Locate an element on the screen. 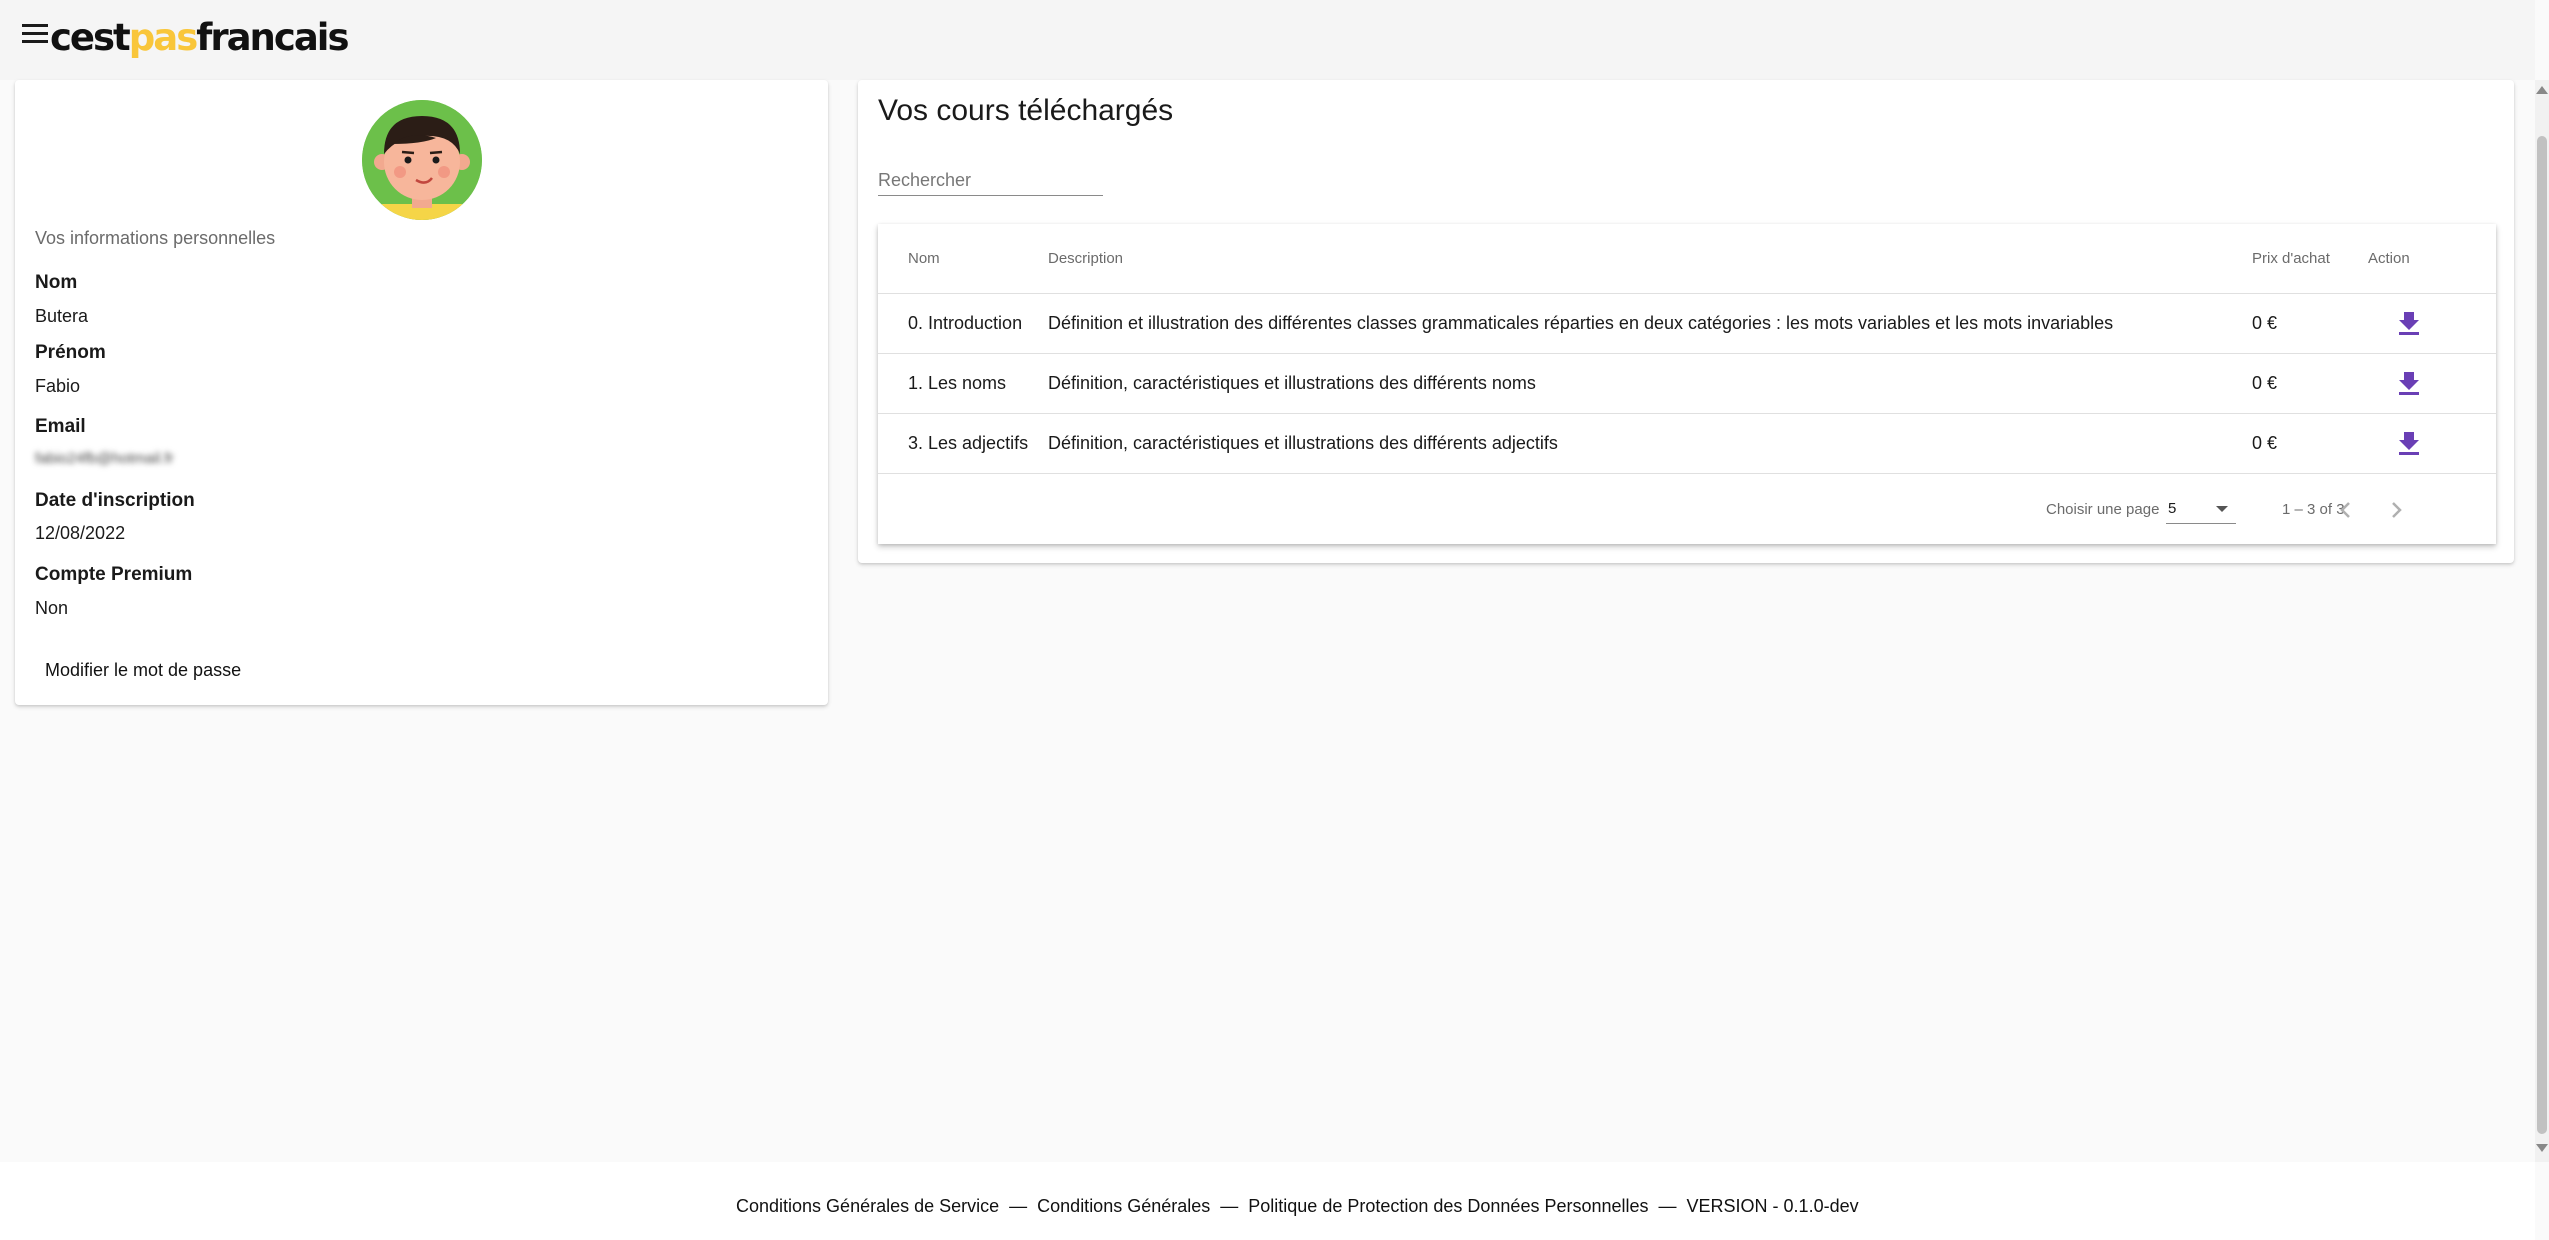 Image resolution: width=2549 pixels, height=1240 pixels. course-name: 3. Les adjectifs is located at coordinates (968, 443).